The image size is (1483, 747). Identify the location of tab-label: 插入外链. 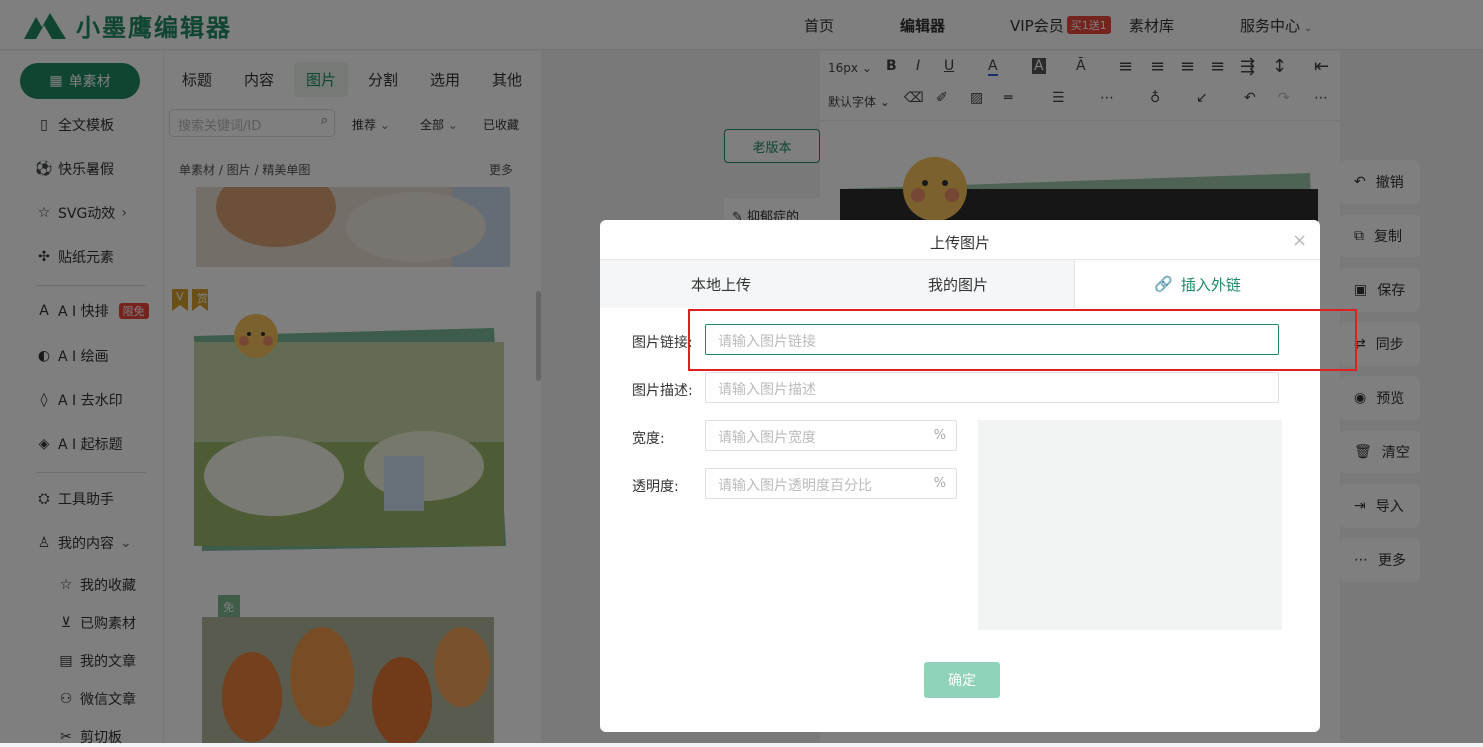
(1210, 284).